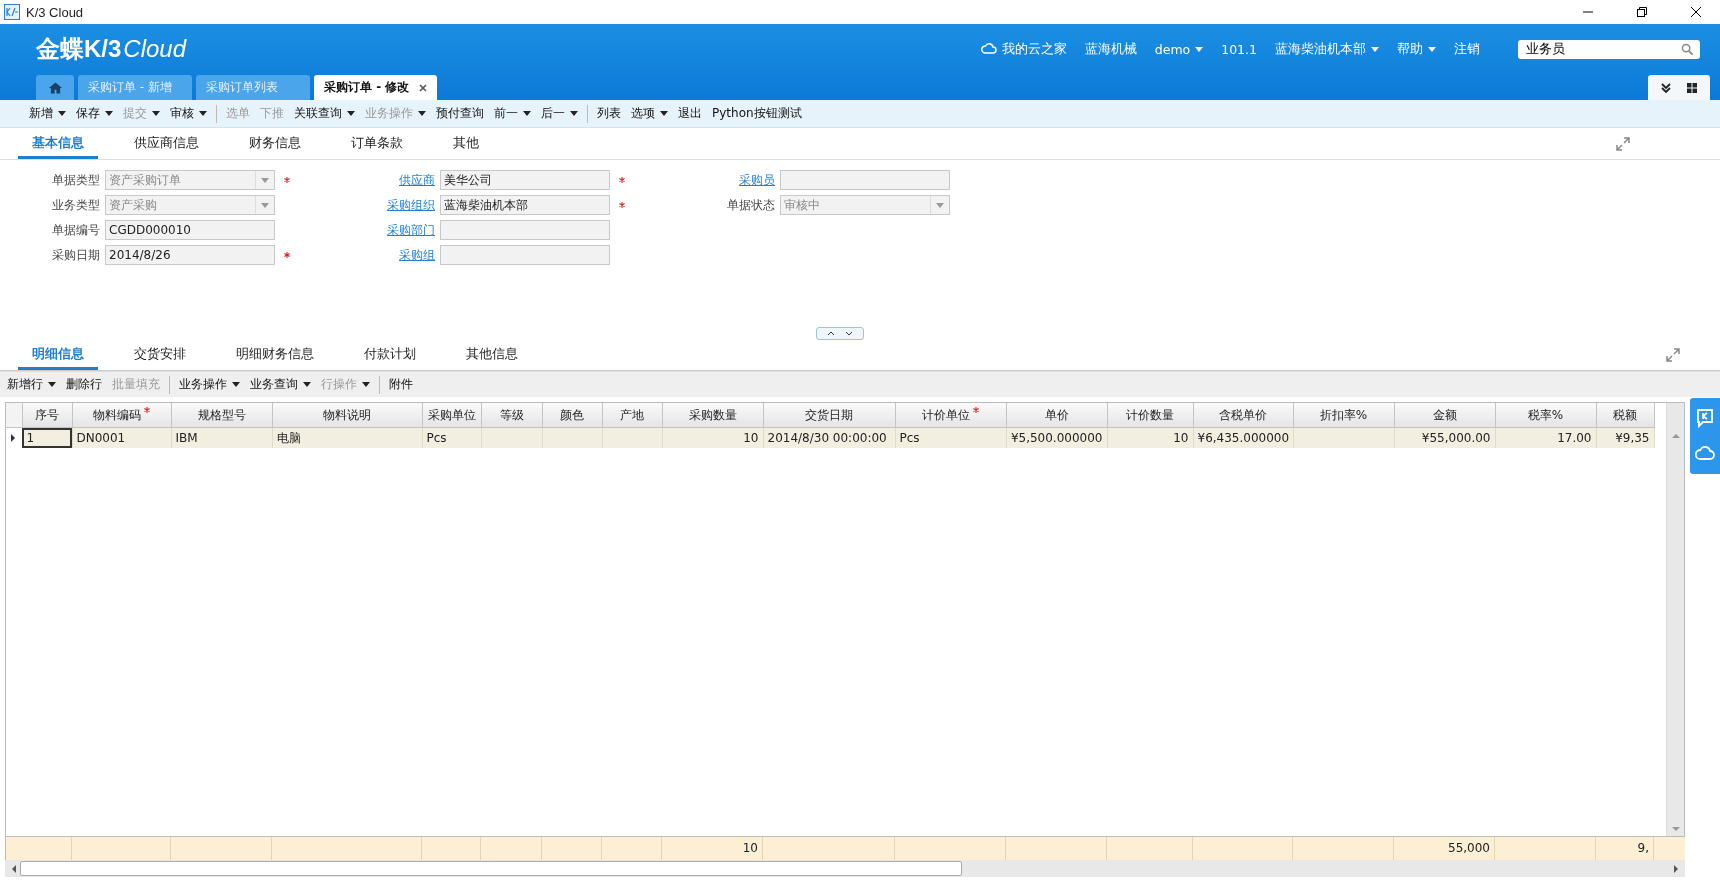  What do you see at coordinates (1343, 415) in the screenshot?
I see `column-header: 折扣率%` at bounding box center [1343, 415].